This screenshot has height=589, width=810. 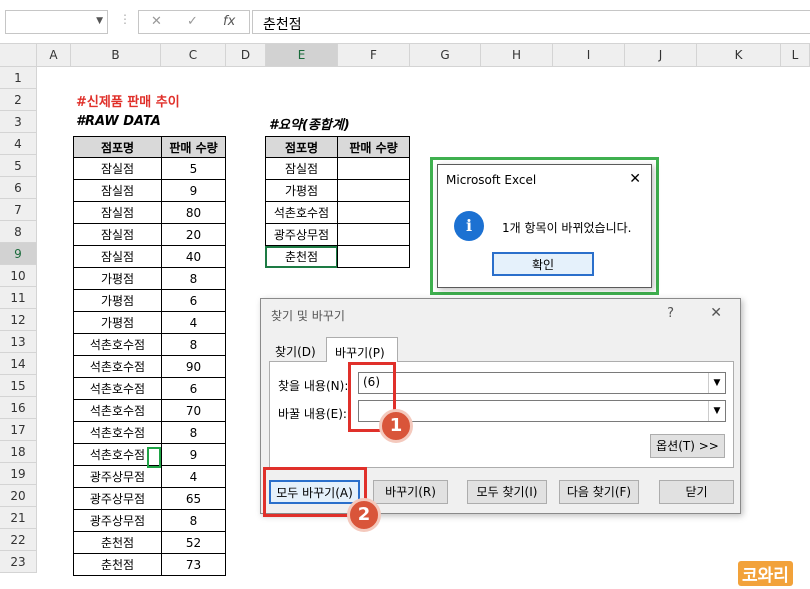 What do you see at coordinates (373, 147) in the screenshot?
I see `summary-header: 판매 수량` at bounding box center [373, 147].